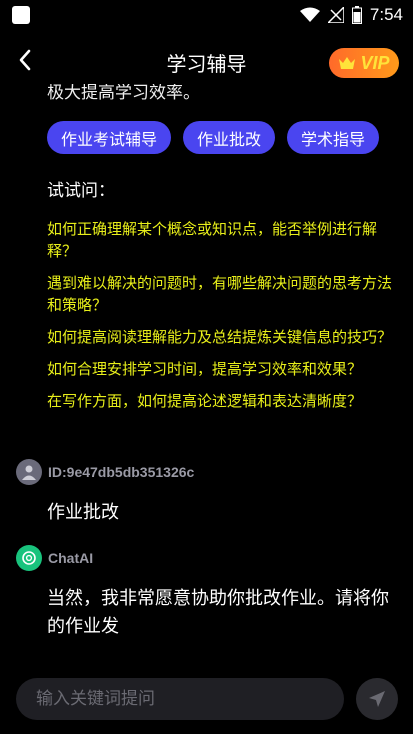 The height and width of the screenshot is (734, 413). Describe the element at coordinates (335, 15) in the screenshot. I see `signal-icon` at that location.